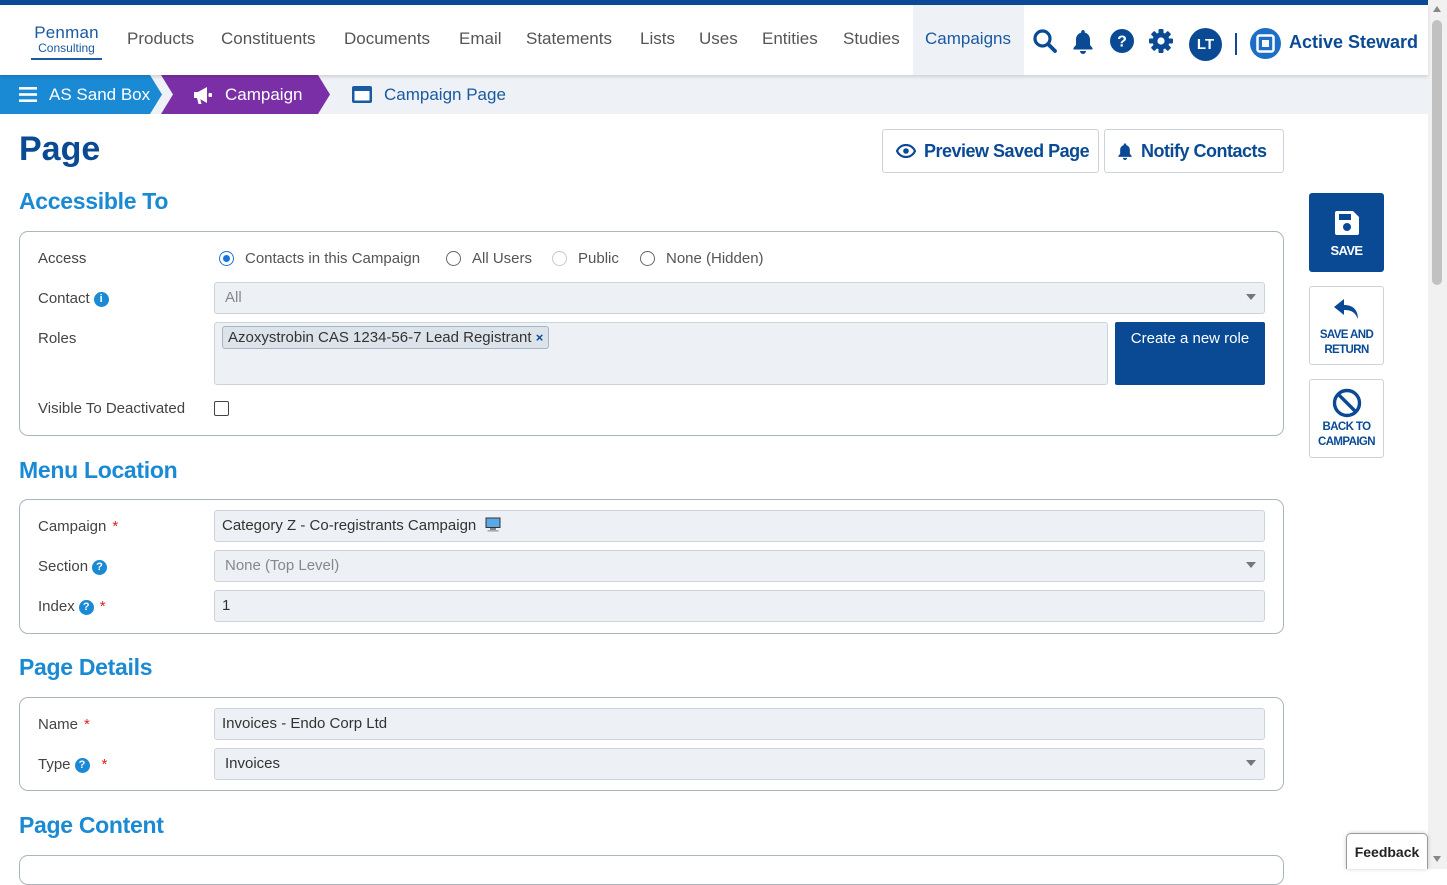  What do you see at coordinates (54, 764) in the screenshot?
I see `type-label-text: Type` at bounding box center [54, 764].